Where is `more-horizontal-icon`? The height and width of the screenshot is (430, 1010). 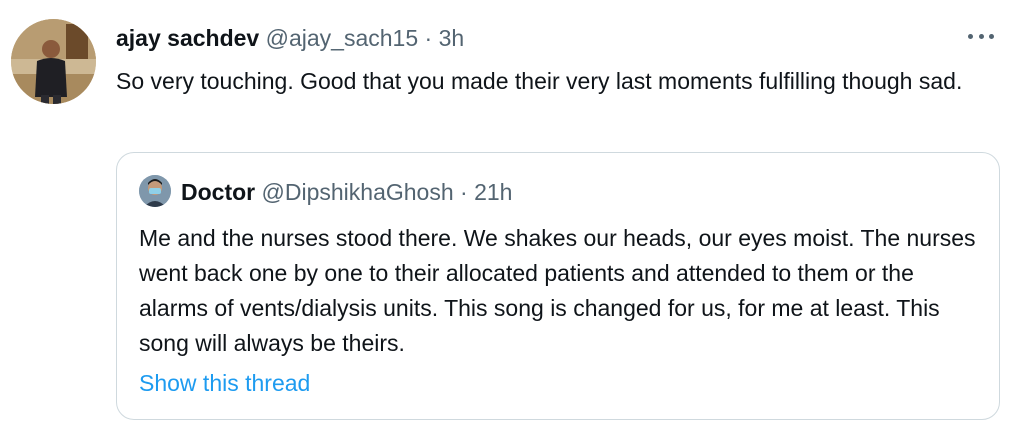 more-horizontal-icon is located at coordinates (981, 36).